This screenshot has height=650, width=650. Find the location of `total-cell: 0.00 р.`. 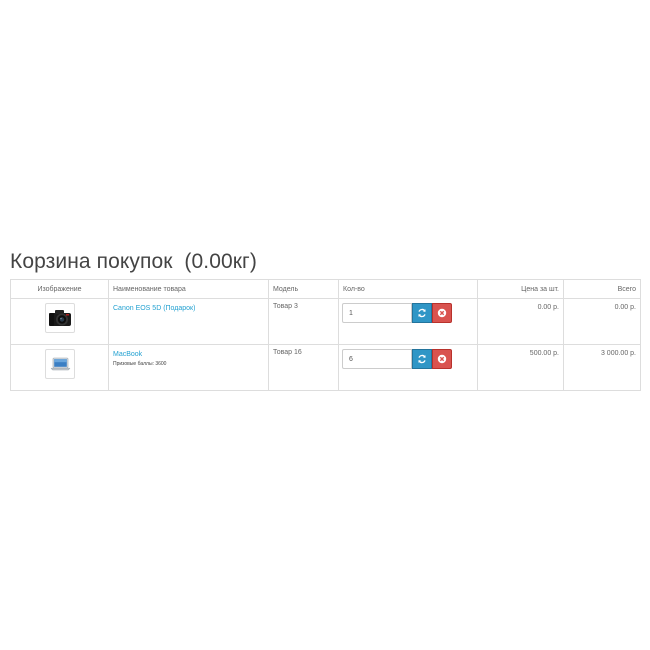

total-cell: 0.00 р. is located at coordinates (602, 321).